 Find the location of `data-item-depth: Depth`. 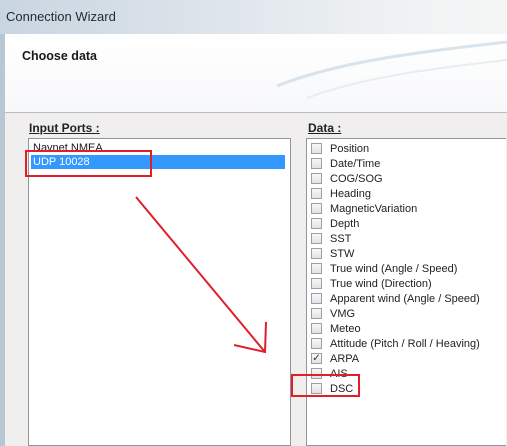

data-item-depth: Depth is located at coordinates (335, 223).